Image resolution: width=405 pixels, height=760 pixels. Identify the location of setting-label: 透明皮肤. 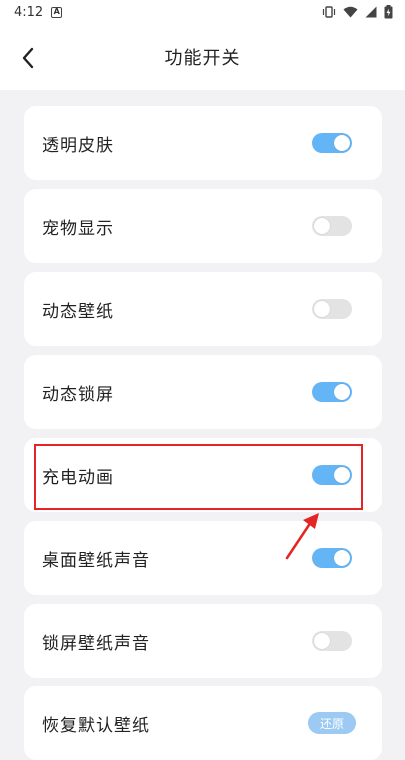
(78, 145).